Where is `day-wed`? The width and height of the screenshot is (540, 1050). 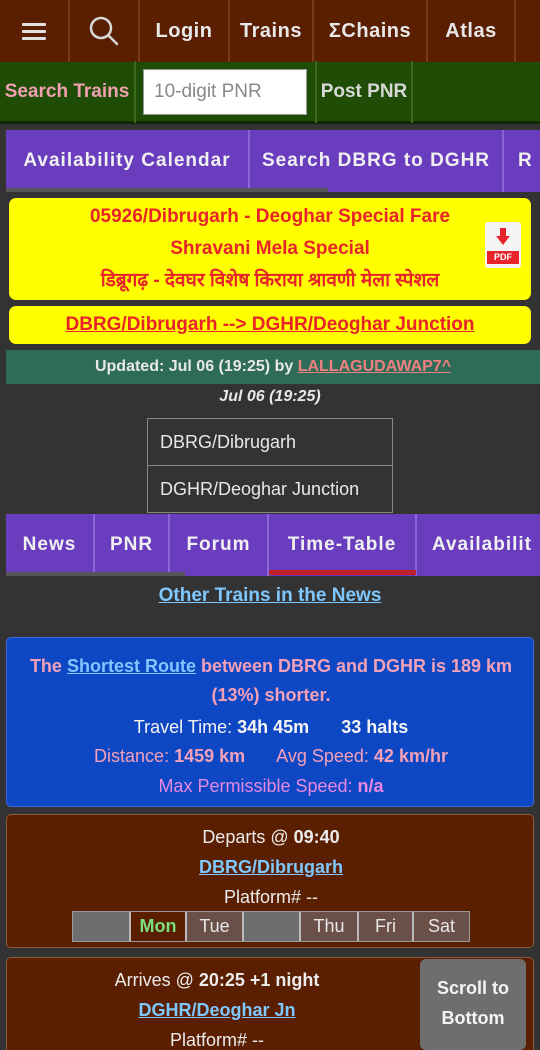
day-wed is located at coordinates (272, 926).